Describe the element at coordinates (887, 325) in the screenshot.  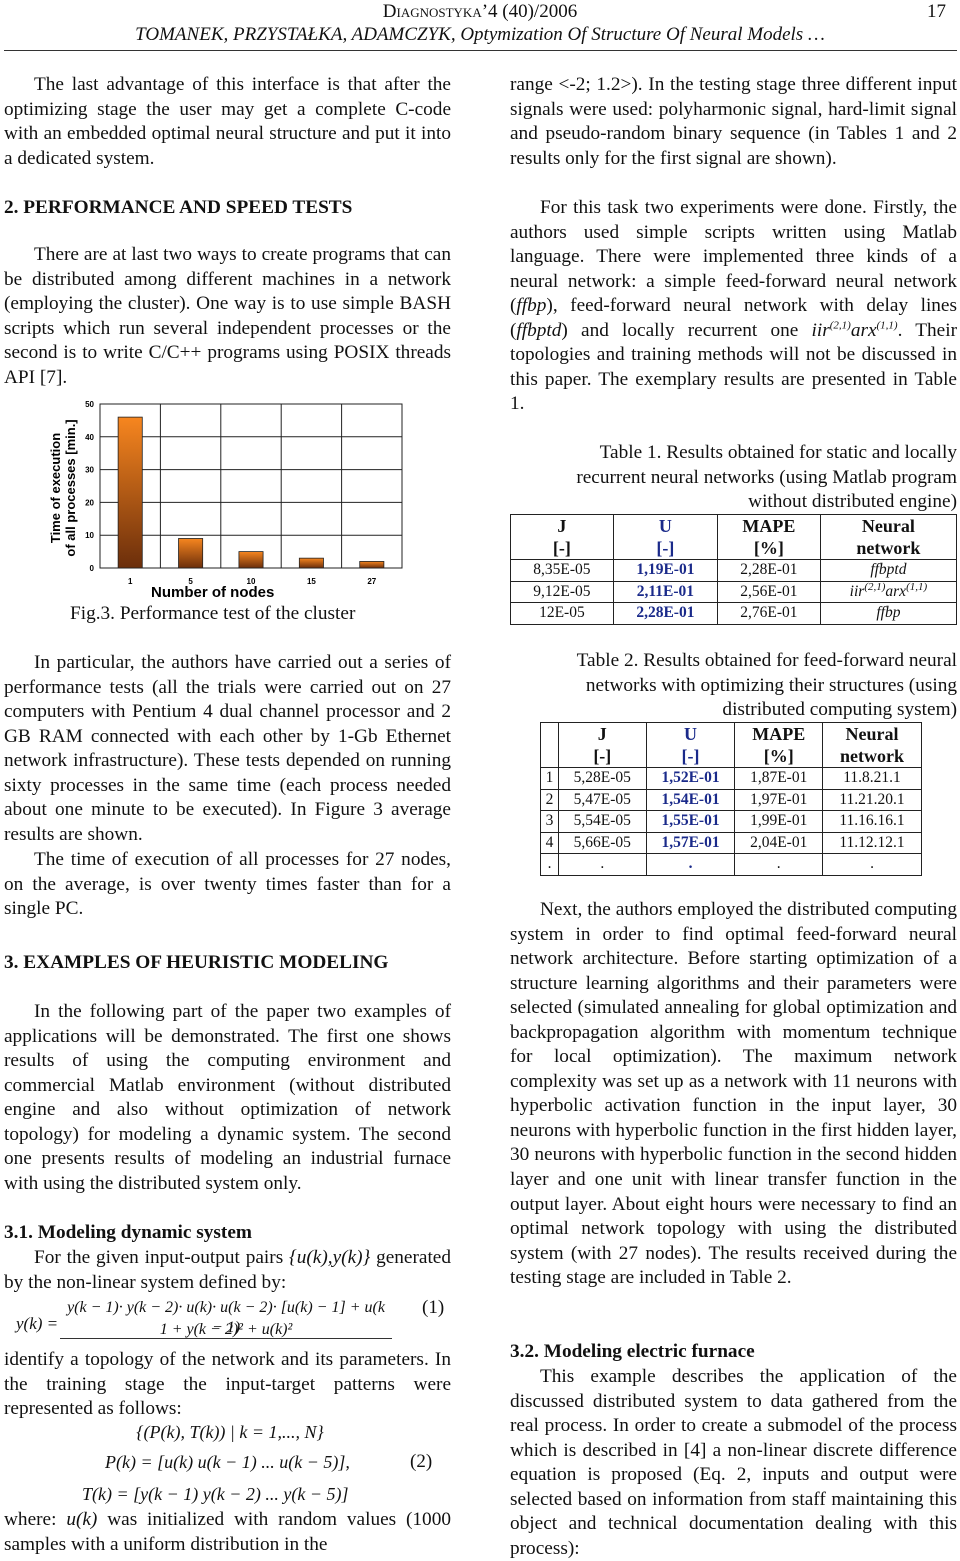
I see `superscript: (1,1)` at that location.